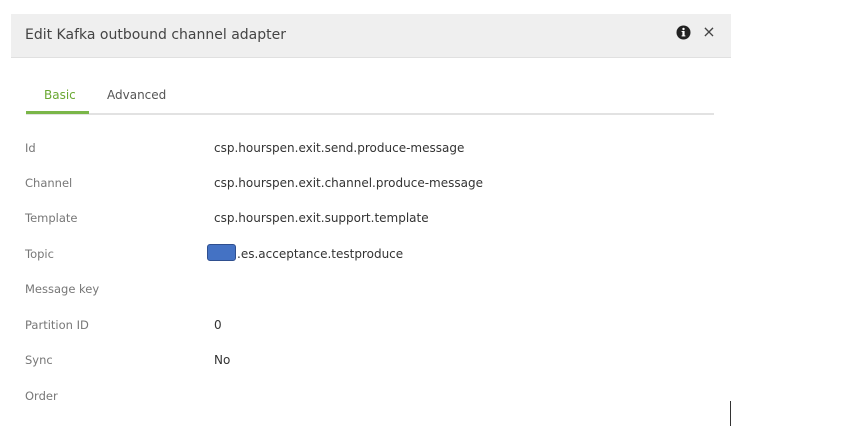 This screenshot has height=431, width=867. Describe the element at coordinates (339, 148) in the screenshot. I see `field-value: csp.hourspen.exit.send.produce-message` at that location.